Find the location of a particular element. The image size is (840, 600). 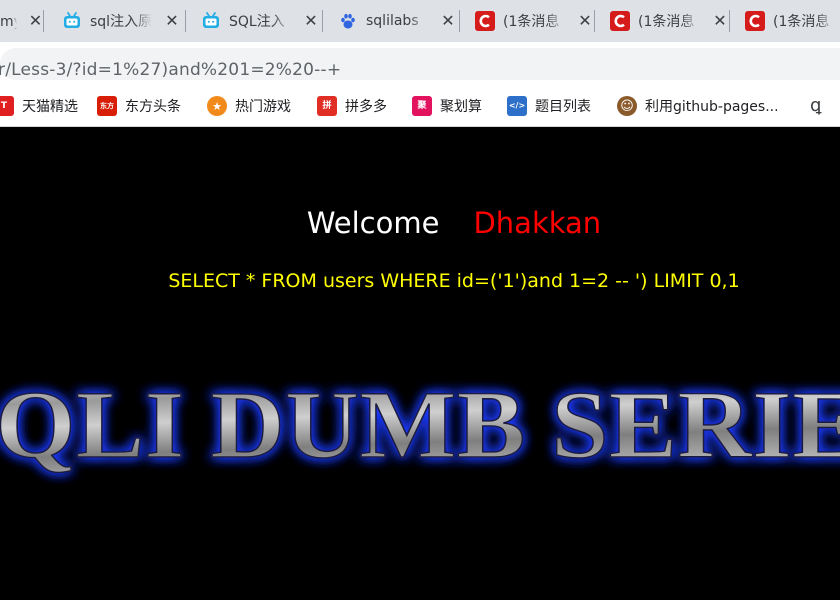

tab-3: SQL注入 ✕ is located at coordinates (254, 21).